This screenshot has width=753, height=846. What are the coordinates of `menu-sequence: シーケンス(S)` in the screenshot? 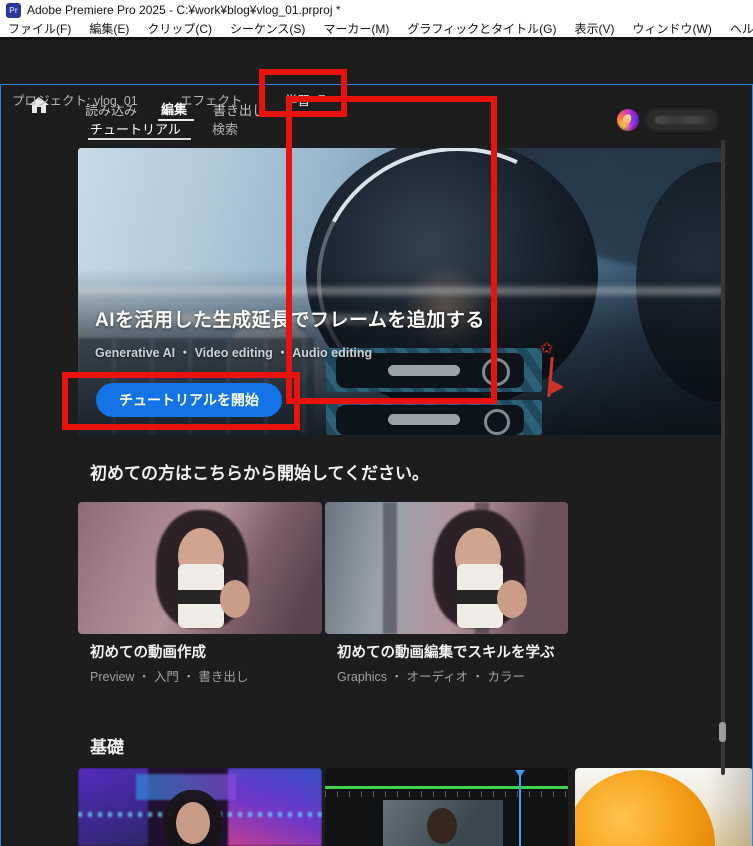 It's located at (267, 28).